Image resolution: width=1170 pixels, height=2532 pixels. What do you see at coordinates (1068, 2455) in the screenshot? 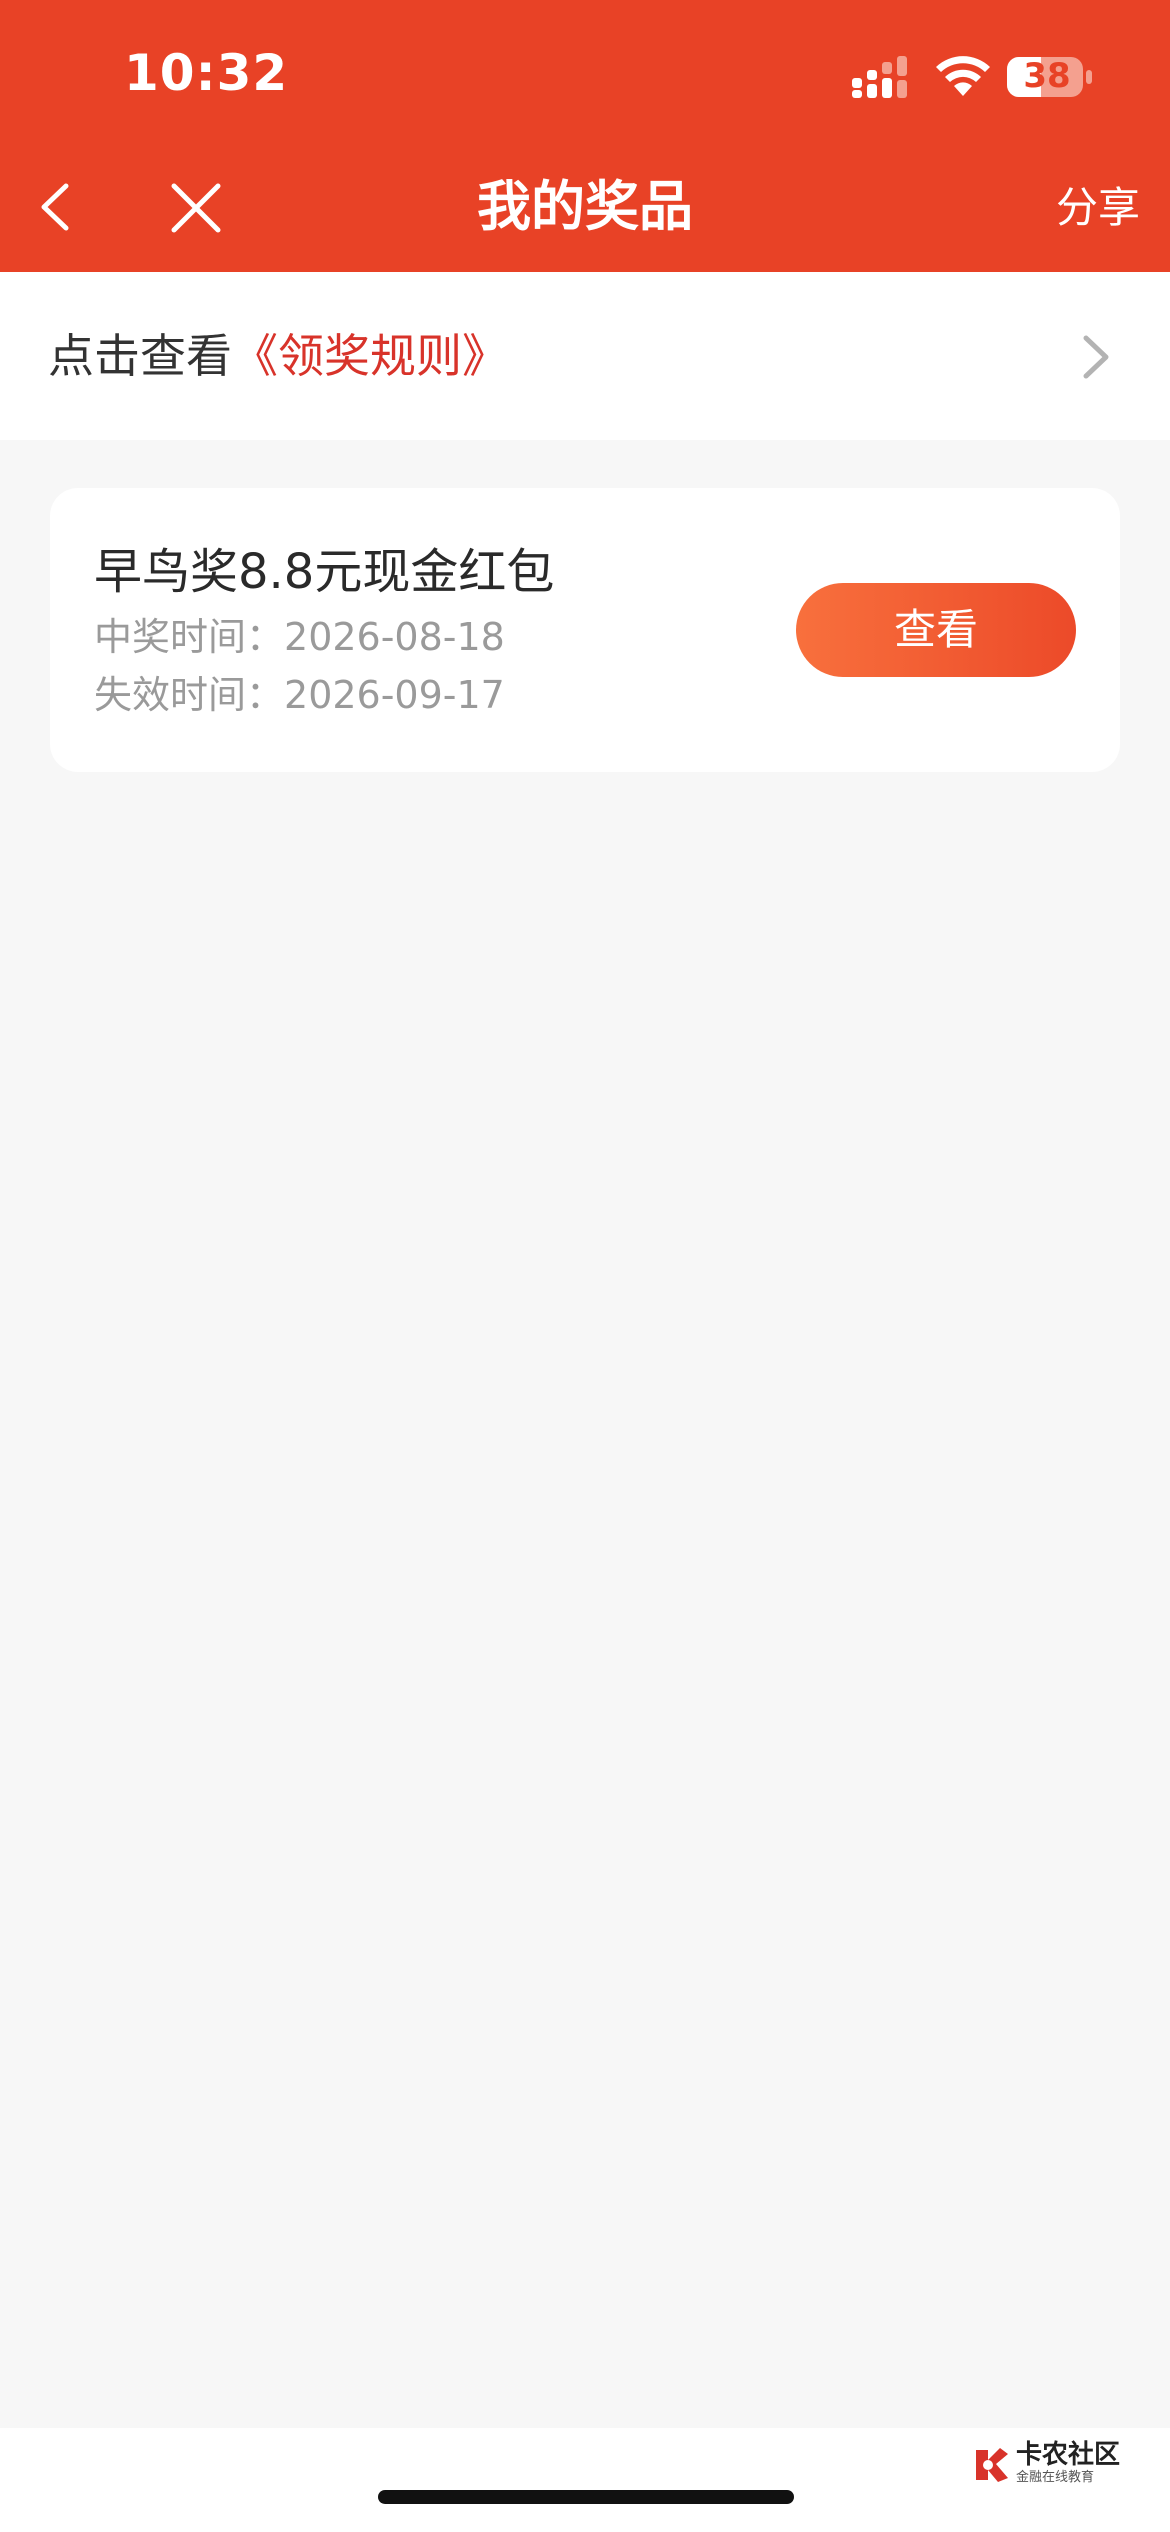
I see `watermark-title: 卡农社区` at bounding box center [1068, 2455].